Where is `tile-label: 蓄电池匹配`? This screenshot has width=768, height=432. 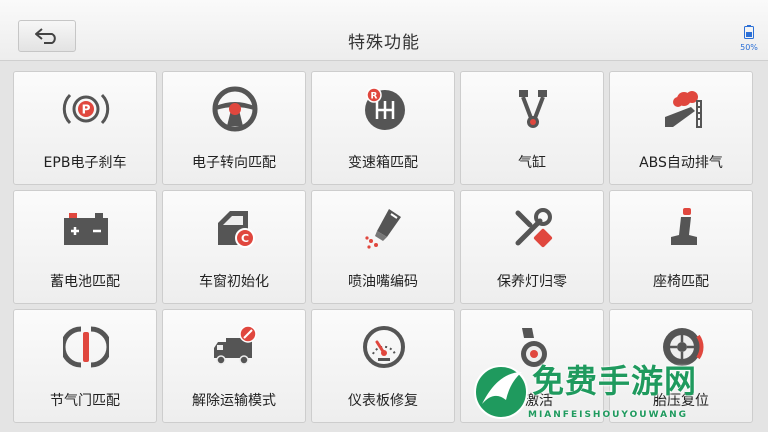 tile-label: 蓄电池匹配 is located at coordinates (85, 282).